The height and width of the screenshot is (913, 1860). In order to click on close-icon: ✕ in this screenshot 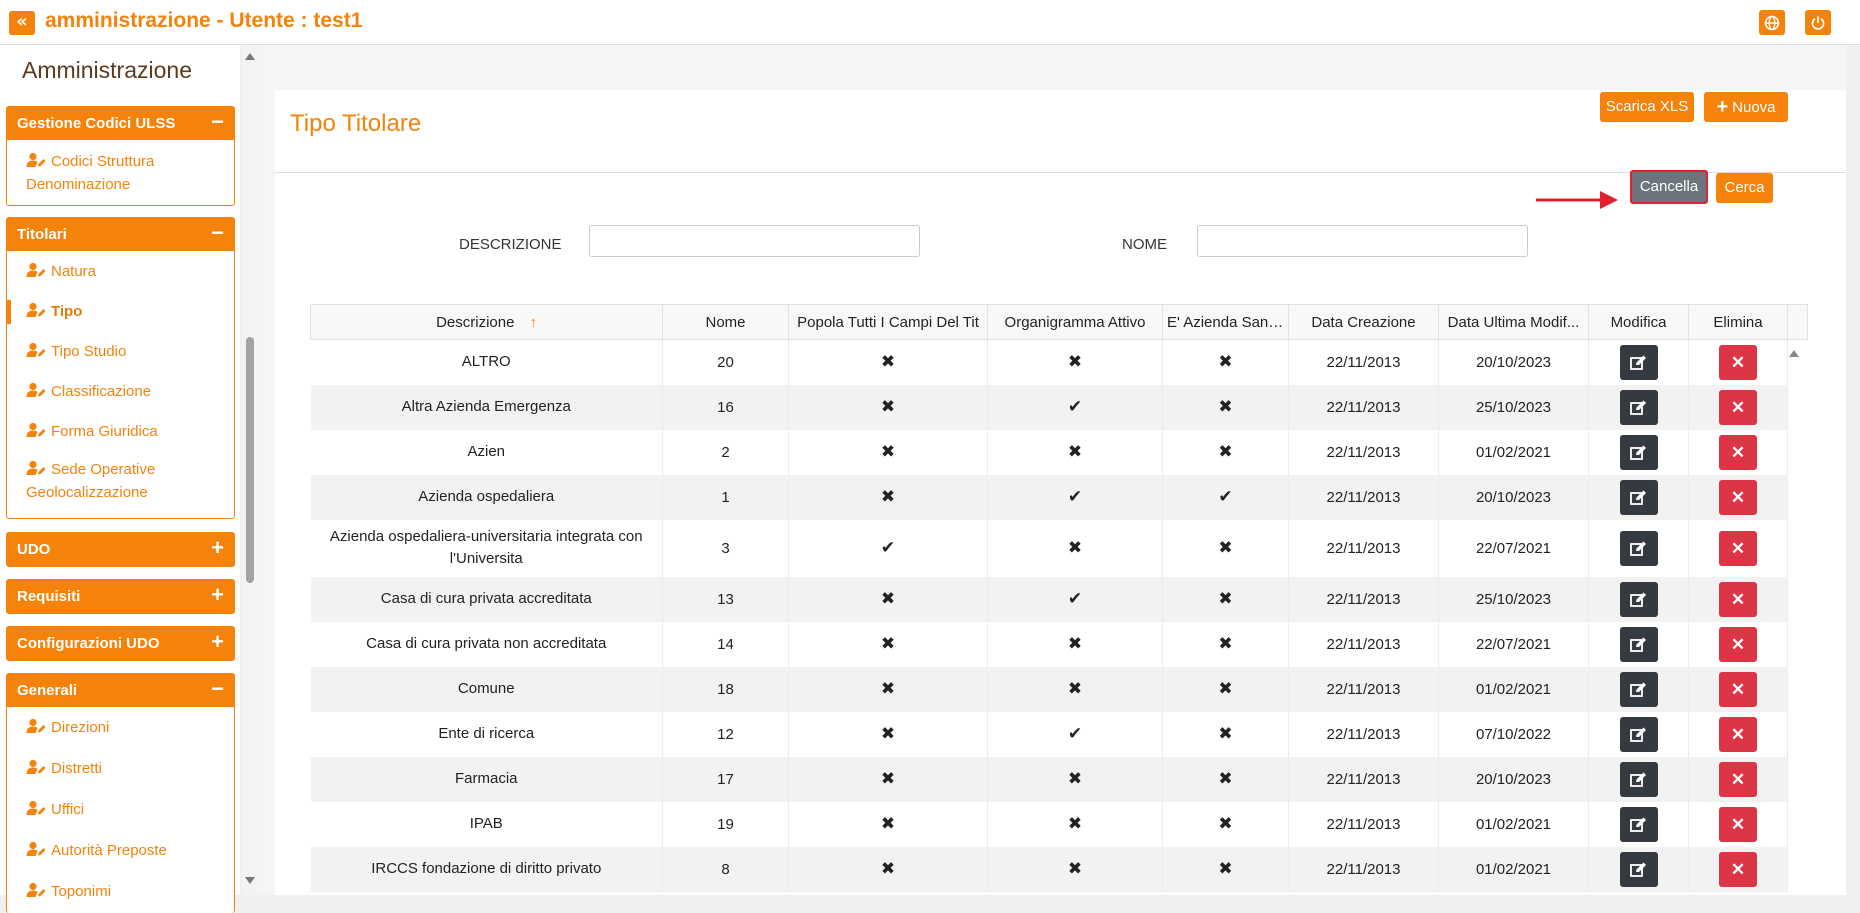, I will do `click(1738, 734)`.